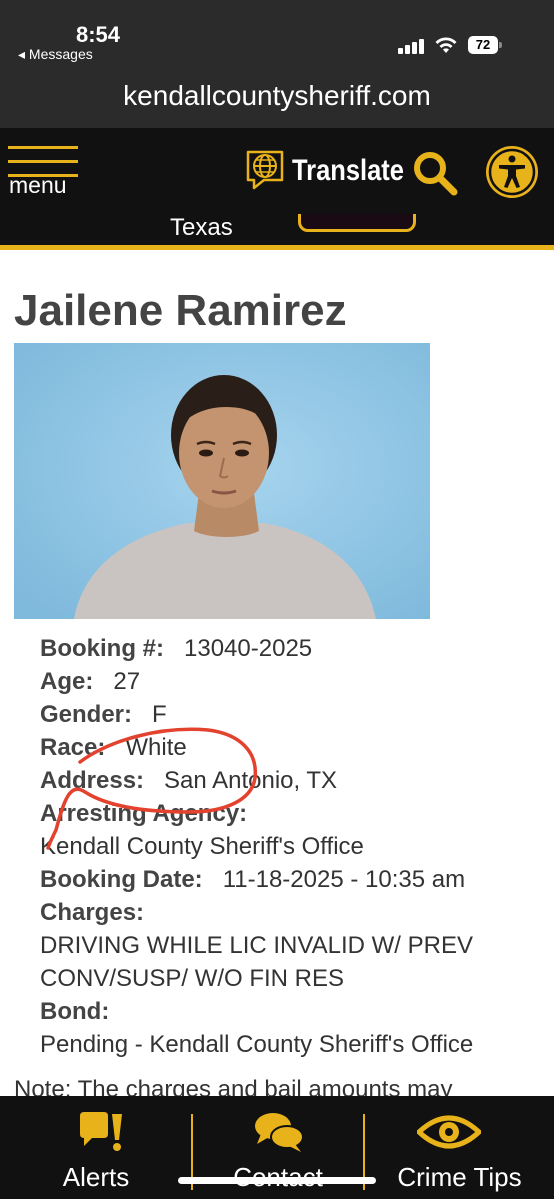  Describe the element at coordinates (295, 747) in the screenshot. I see `race-row: Race: White` at that location.